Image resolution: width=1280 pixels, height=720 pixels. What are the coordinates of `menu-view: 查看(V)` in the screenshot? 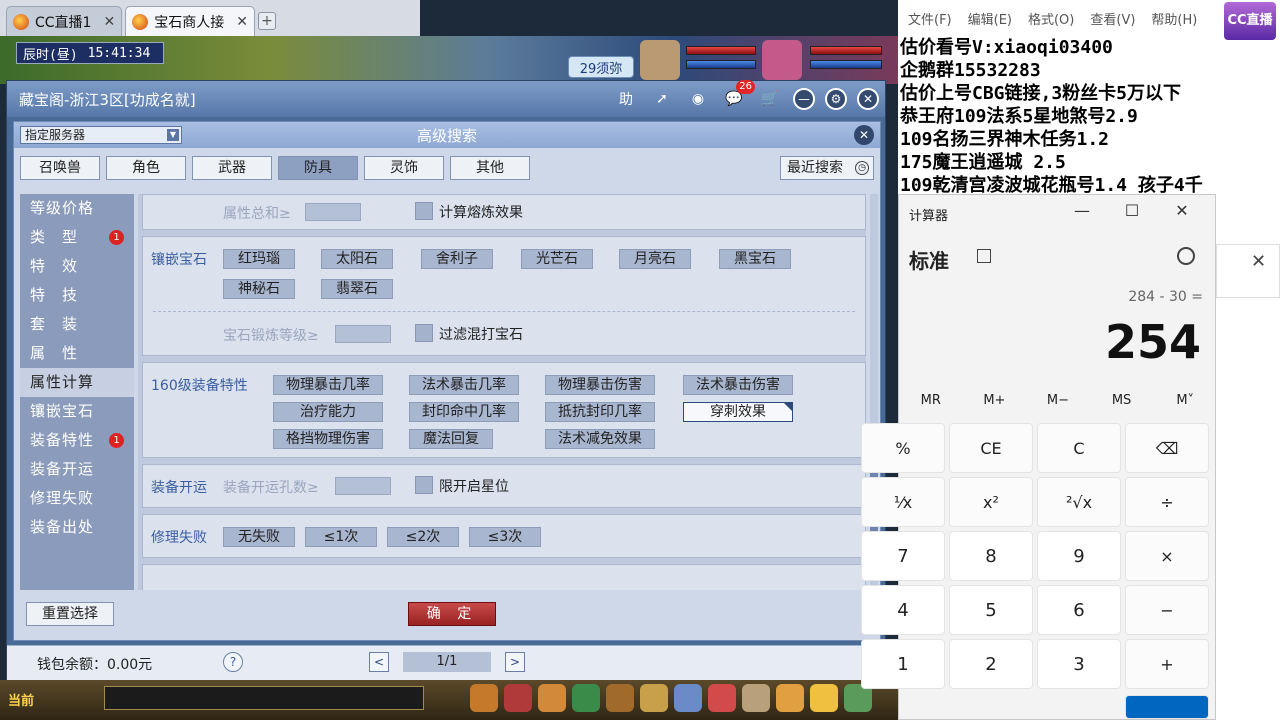 It's located at (1112, 18).